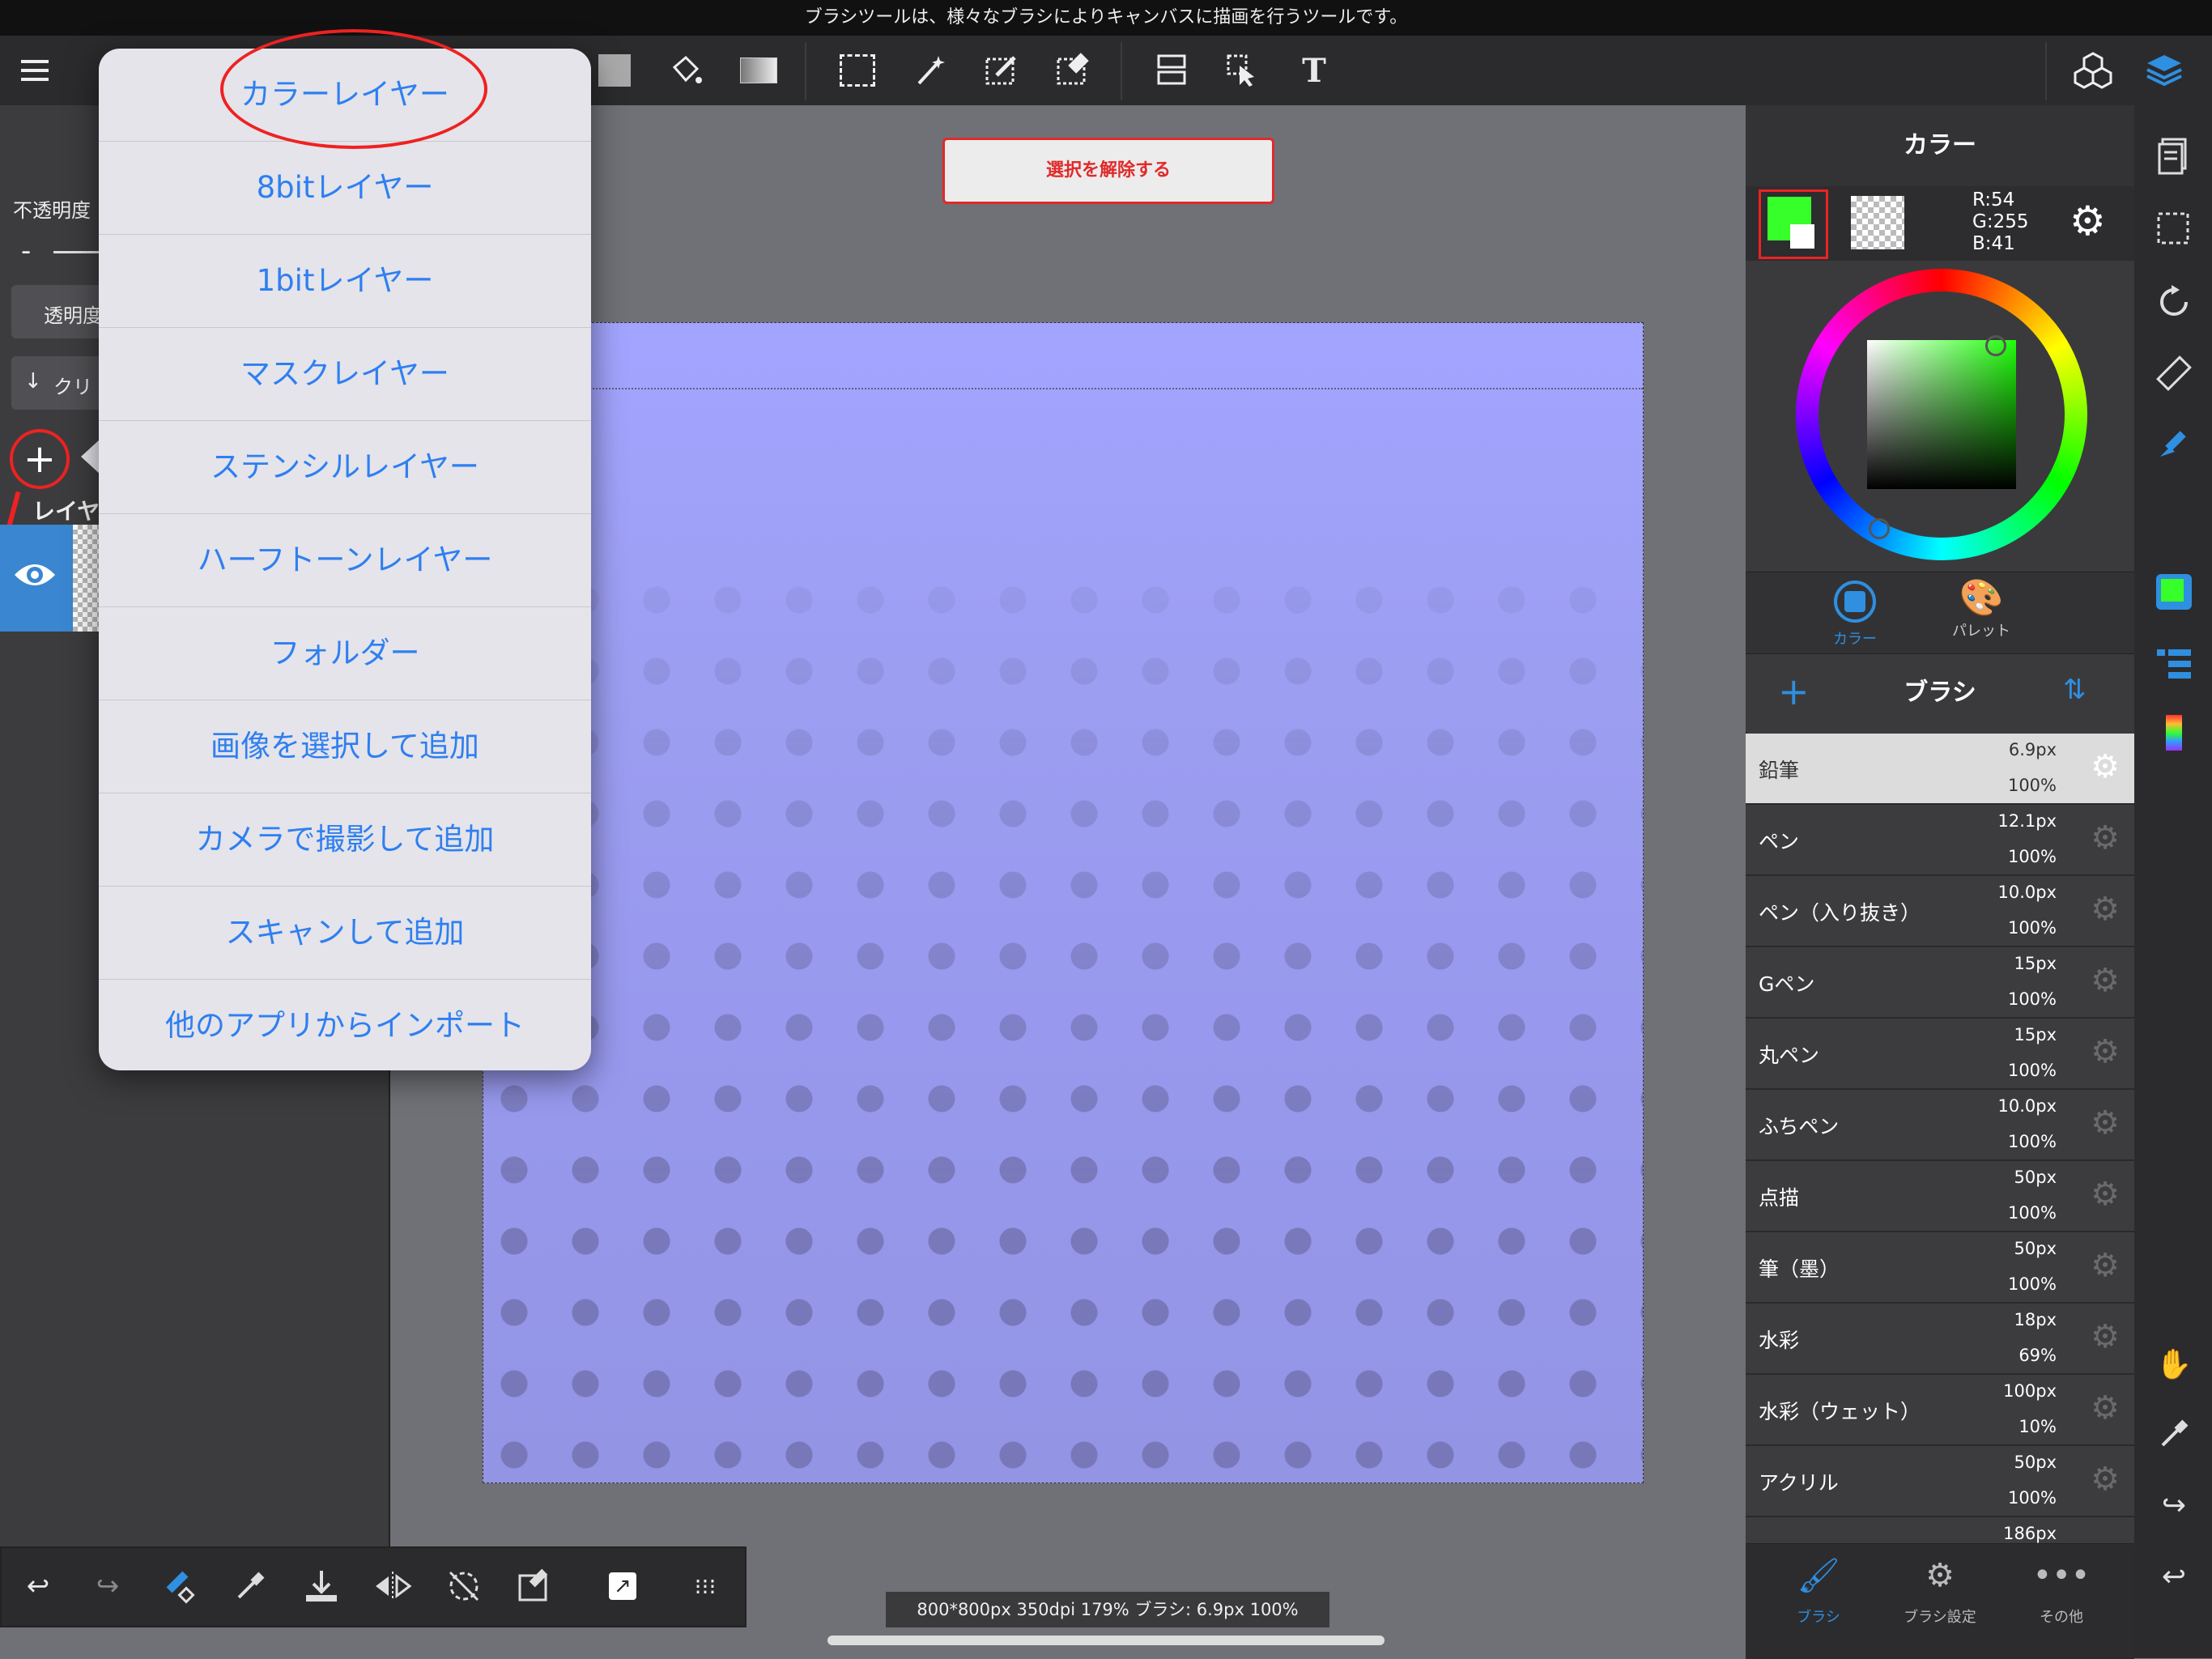 Image resolution: width=2212 pixels, height=1659 pixels. I want to click on select-pen-icon, so click(1002, 71).